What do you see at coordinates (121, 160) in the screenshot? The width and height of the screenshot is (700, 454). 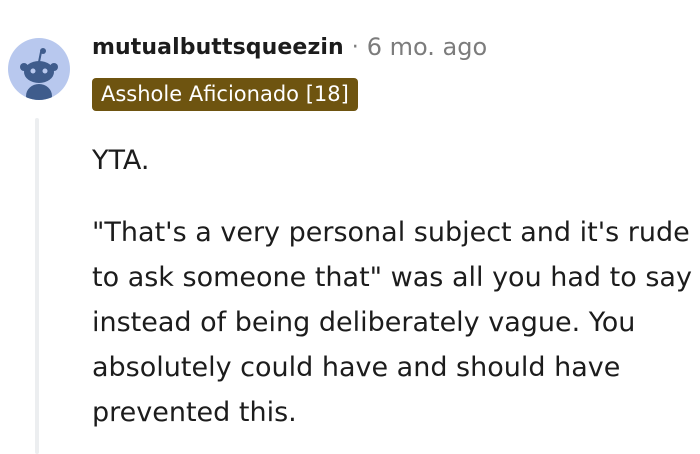 I see `comment-paragraph: YTA.` at bounding box center [121, 160].